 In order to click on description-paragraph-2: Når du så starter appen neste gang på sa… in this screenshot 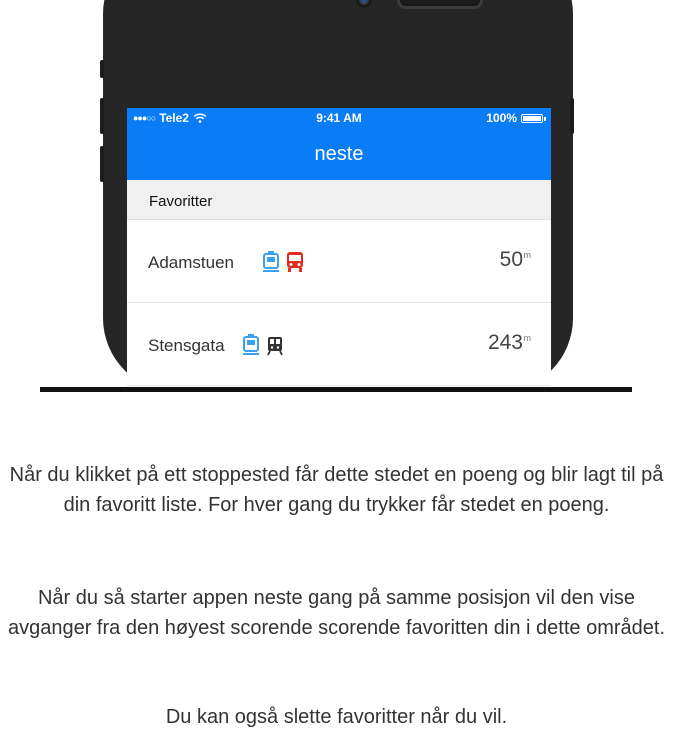, I will do `click(336, 613)`.